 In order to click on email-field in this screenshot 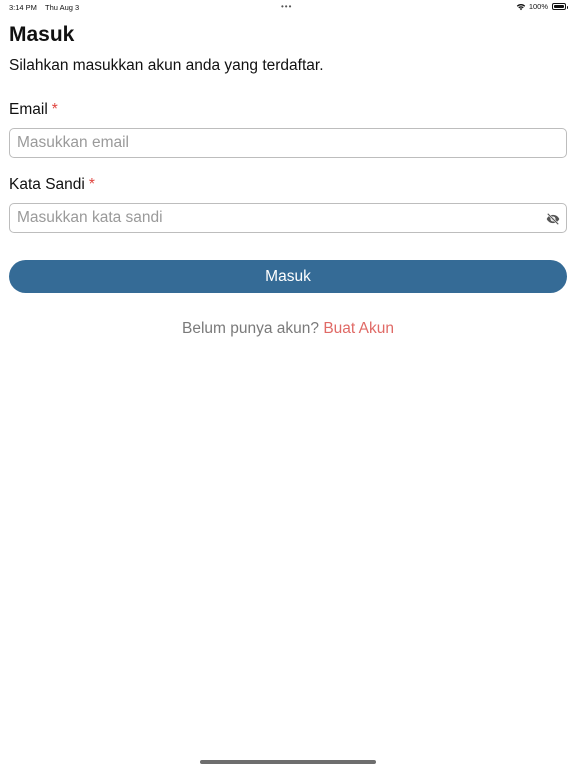, I will do `click(288, 143)`.